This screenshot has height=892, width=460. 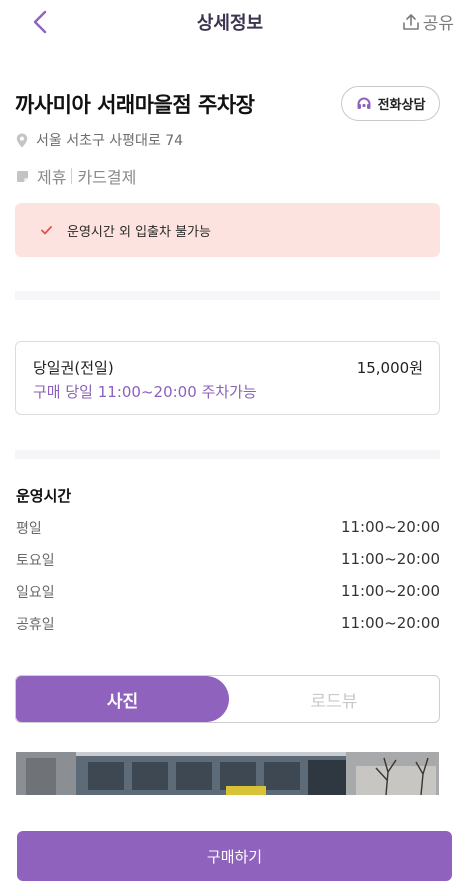 What do you see at coordinates (35, 625) in the screenshot?
I see `hours-day: 공휴일` at bounding box center [35, 625].